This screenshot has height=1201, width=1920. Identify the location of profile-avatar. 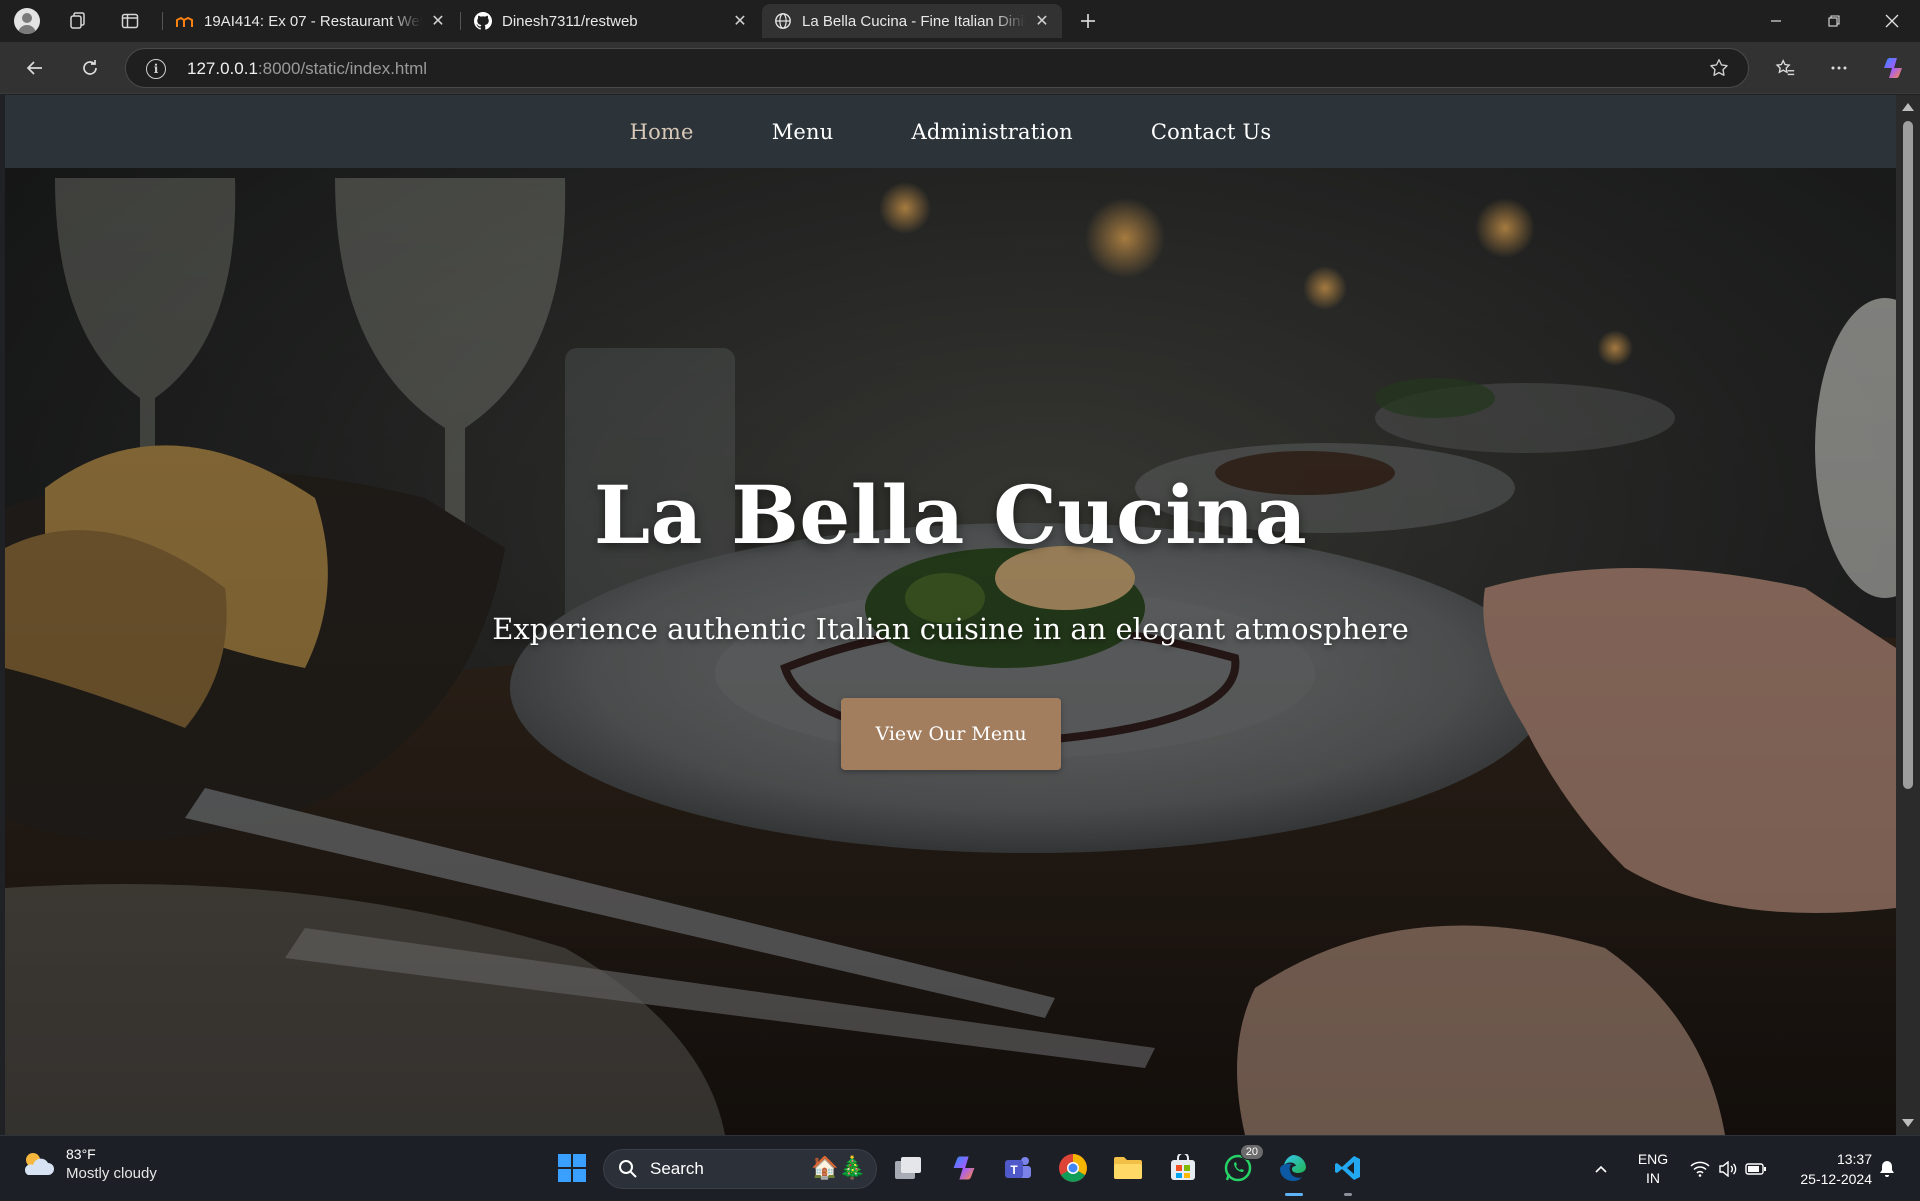
(27, 21).